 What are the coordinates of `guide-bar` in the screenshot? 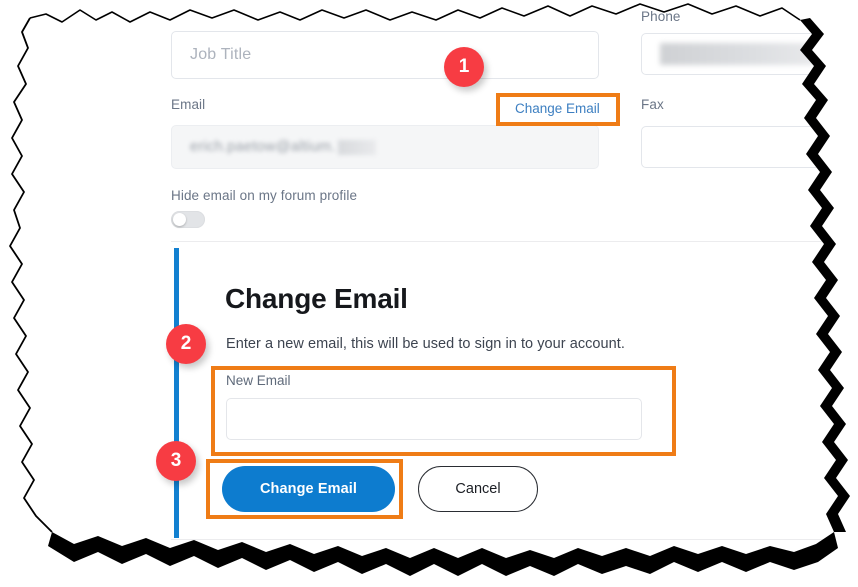 It's located at (176, 393).